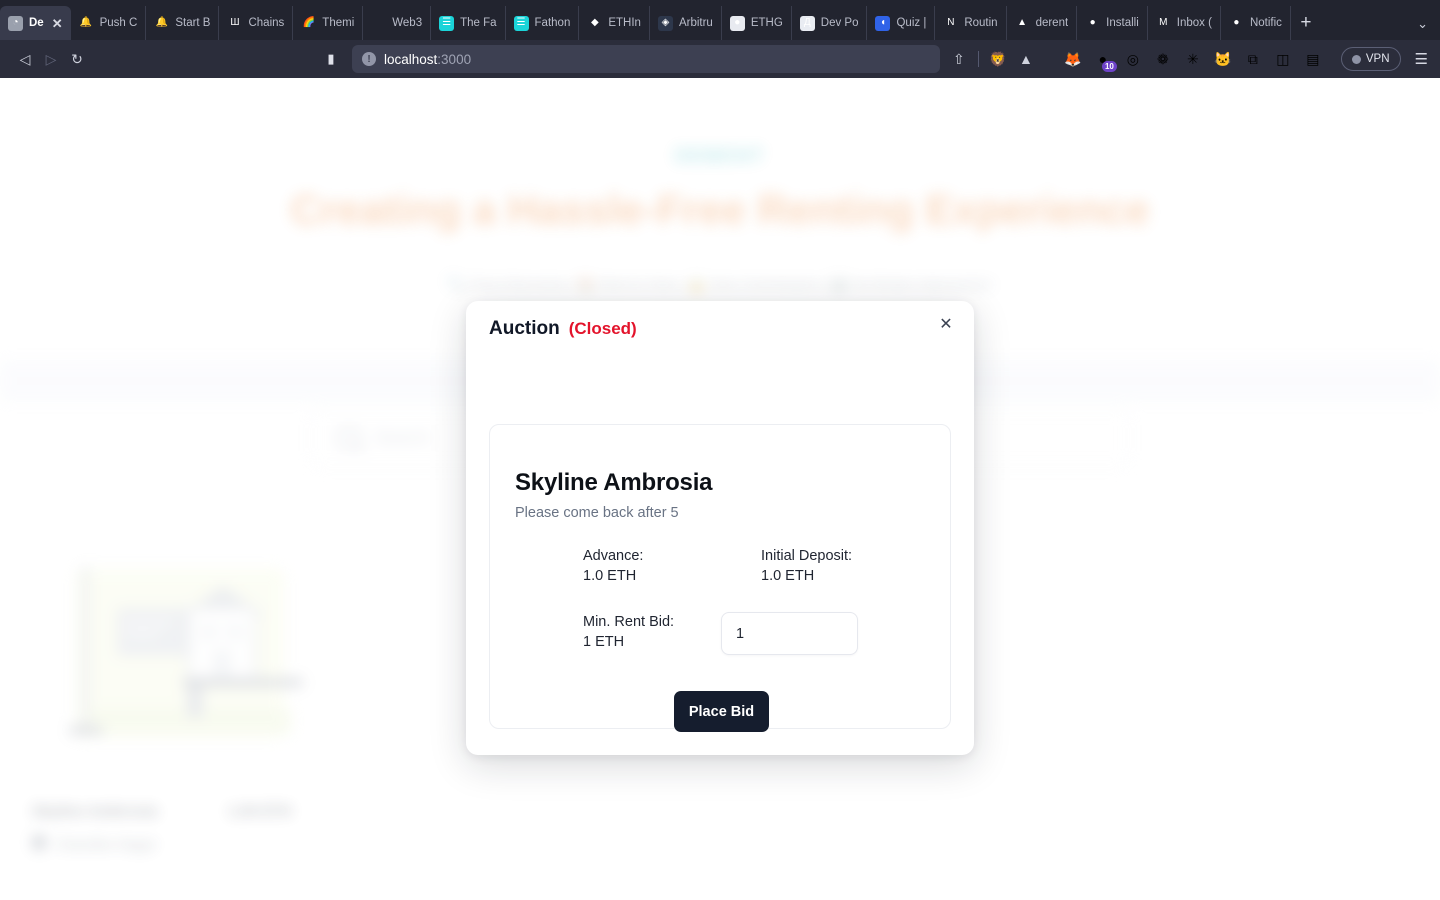 This screenshot has width=1440, height=900. What do you see at coordinates (629, 622) in the screenshot?
I see `bid-label: Min. Rent Bid:` at bounding box center [629, 622].